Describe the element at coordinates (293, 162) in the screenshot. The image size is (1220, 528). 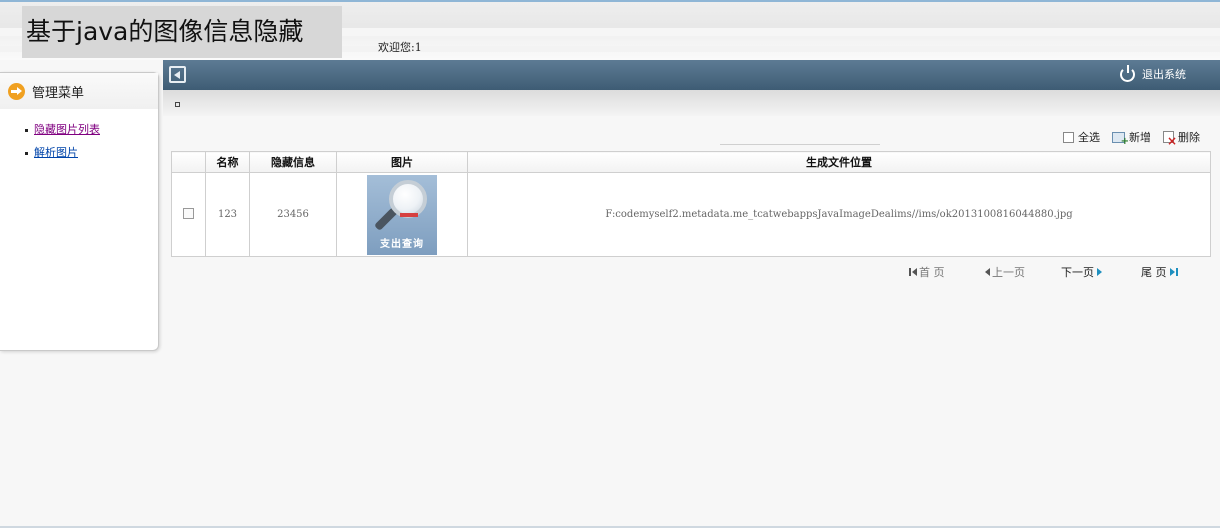
I see `column-header-hidden-info: 隐藏信息` at that location.